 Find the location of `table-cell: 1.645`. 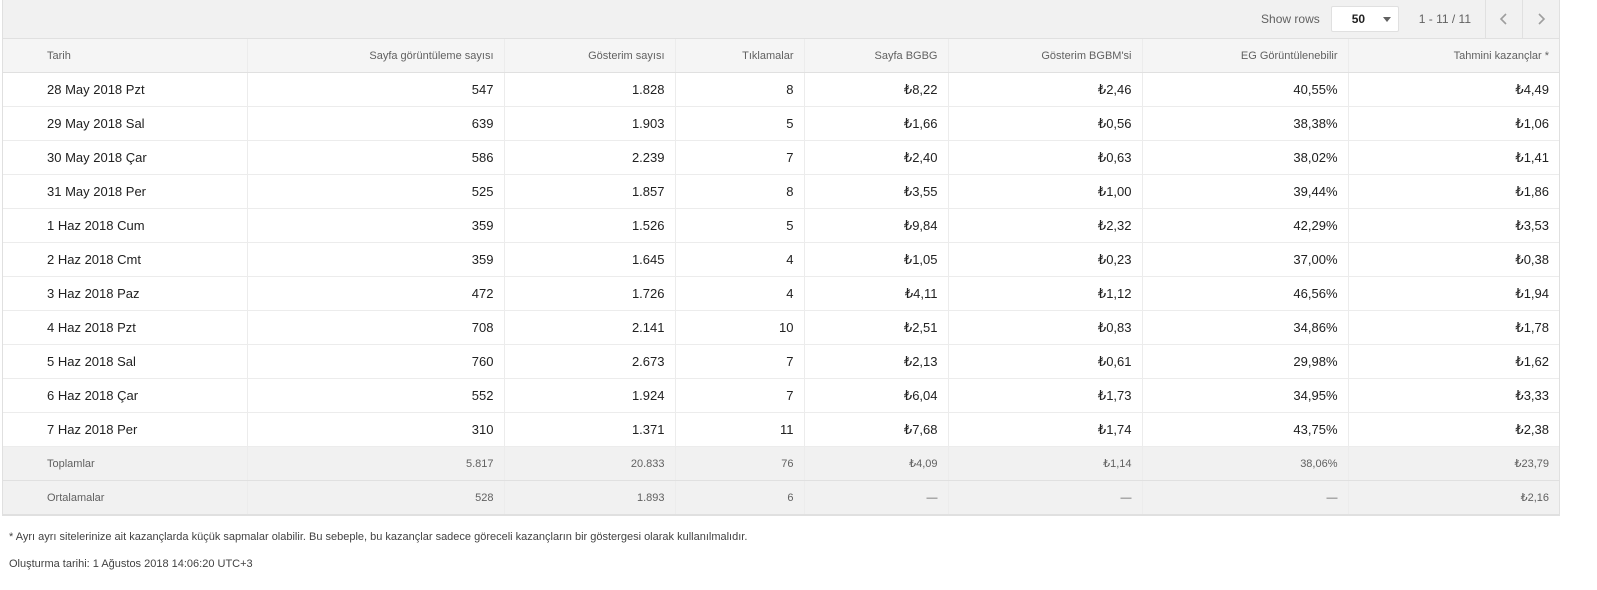

table-cell: 1.645 is located at coordinates (590, 259).